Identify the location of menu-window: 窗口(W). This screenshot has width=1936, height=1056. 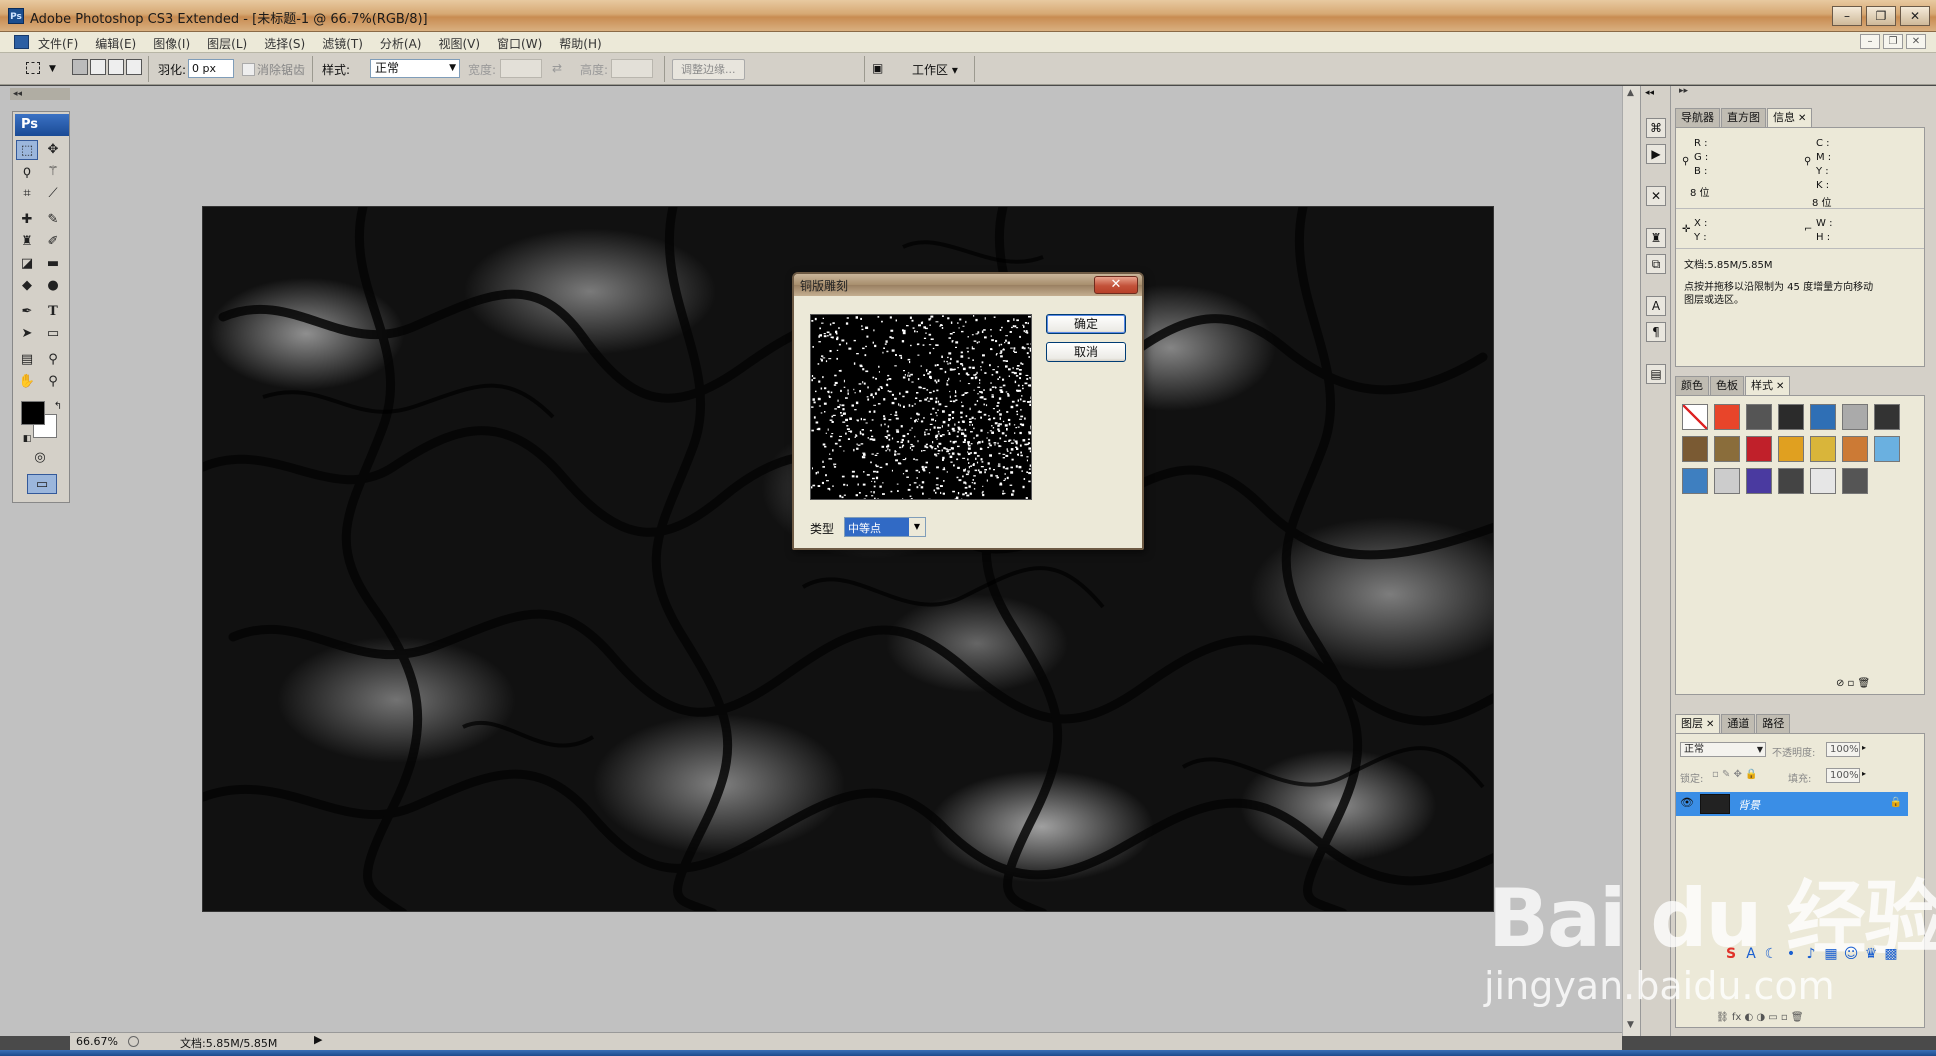
(519, 43).